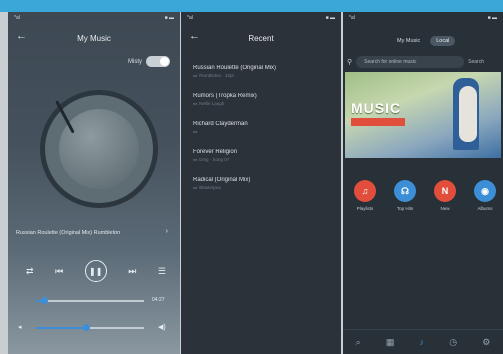 The height and width of the screenshot is (354, 503). What do you see at coordinates (485, 191) in the screenshot?
I see `album-icon: ◉` at bounding box center [485, 191].